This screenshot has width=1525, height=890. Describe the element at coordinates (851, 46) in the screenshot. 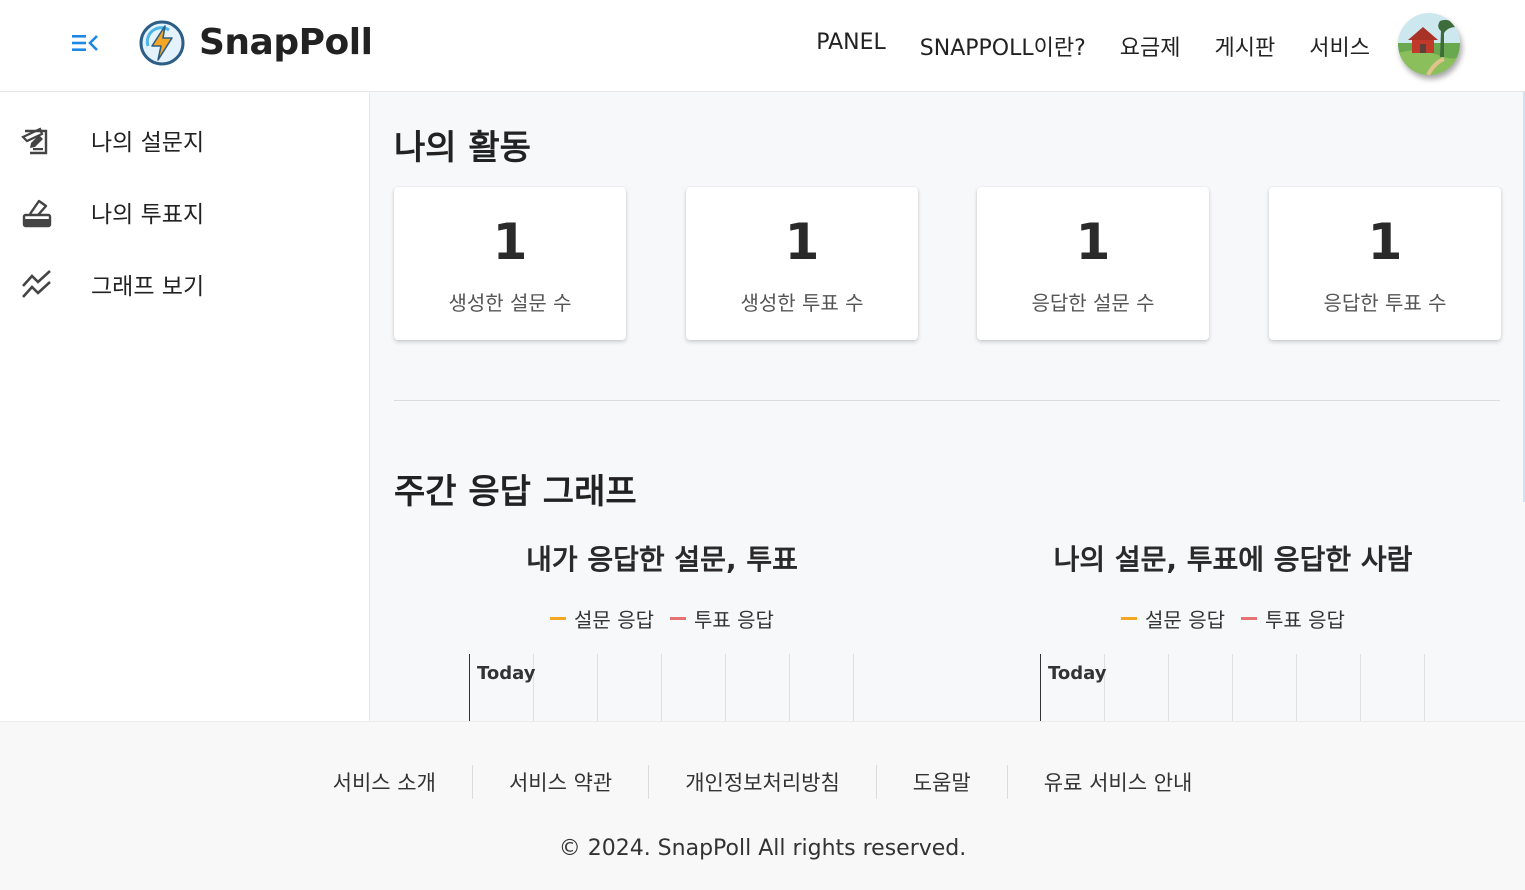

I see `nav-panel: PANEL` at that location.